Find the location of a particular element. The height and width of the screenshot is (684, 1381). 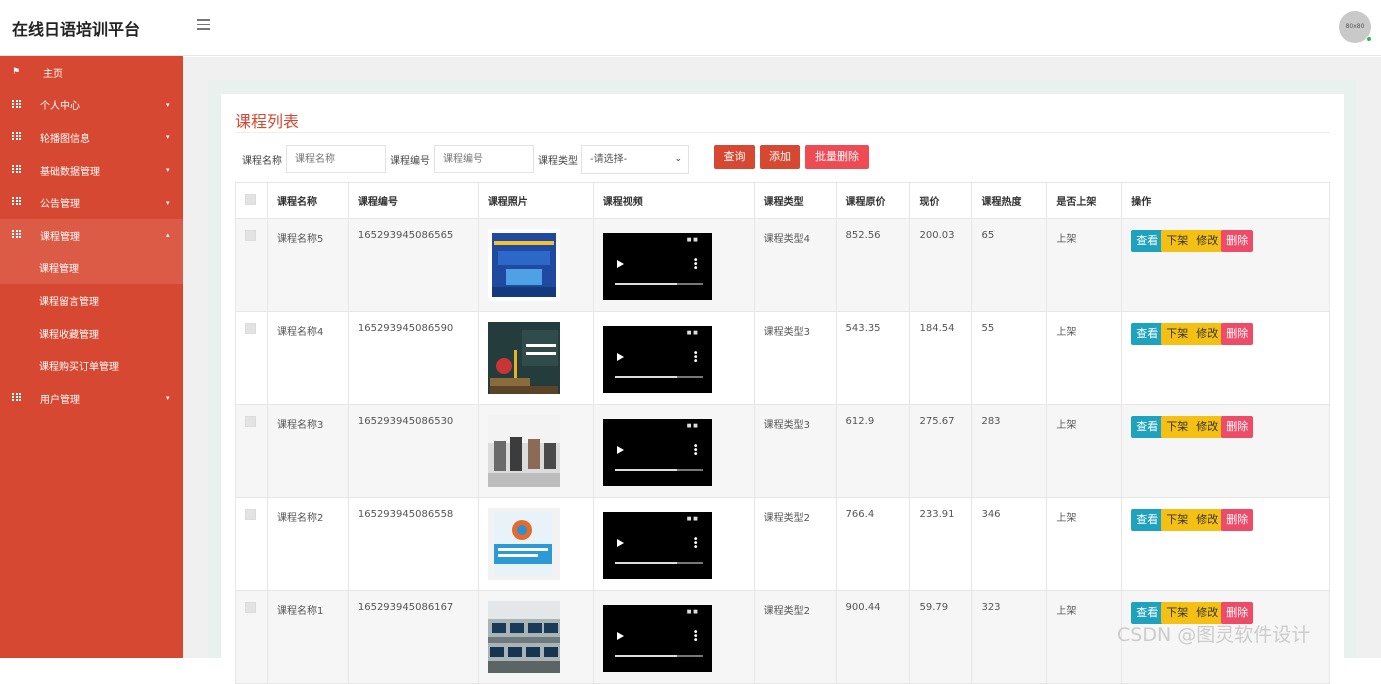

sidebar-subitem-course-favorite: 课程收藏管理 is located at coordinates (91, 333).